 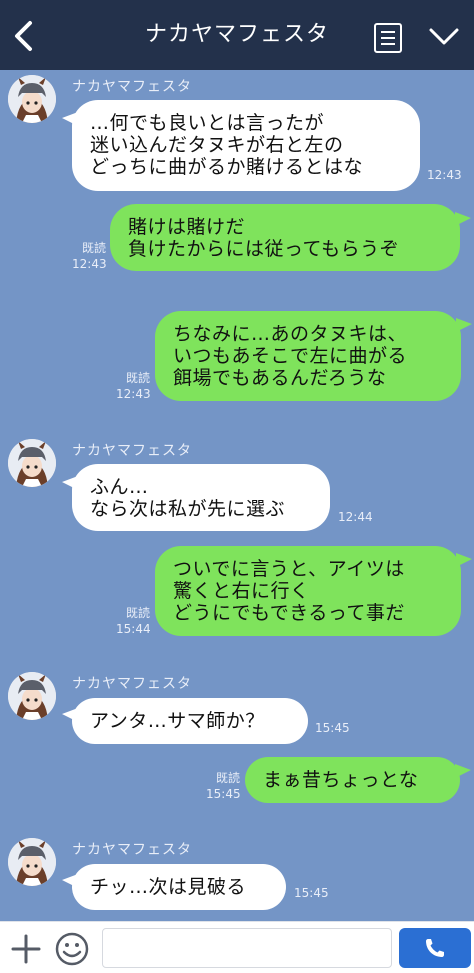 What do you see at coordinates (190, 721) in the screenshot?
I see `message-bubble-incoming: アンタ…サマ師か？` at bounding box center [190, 721].